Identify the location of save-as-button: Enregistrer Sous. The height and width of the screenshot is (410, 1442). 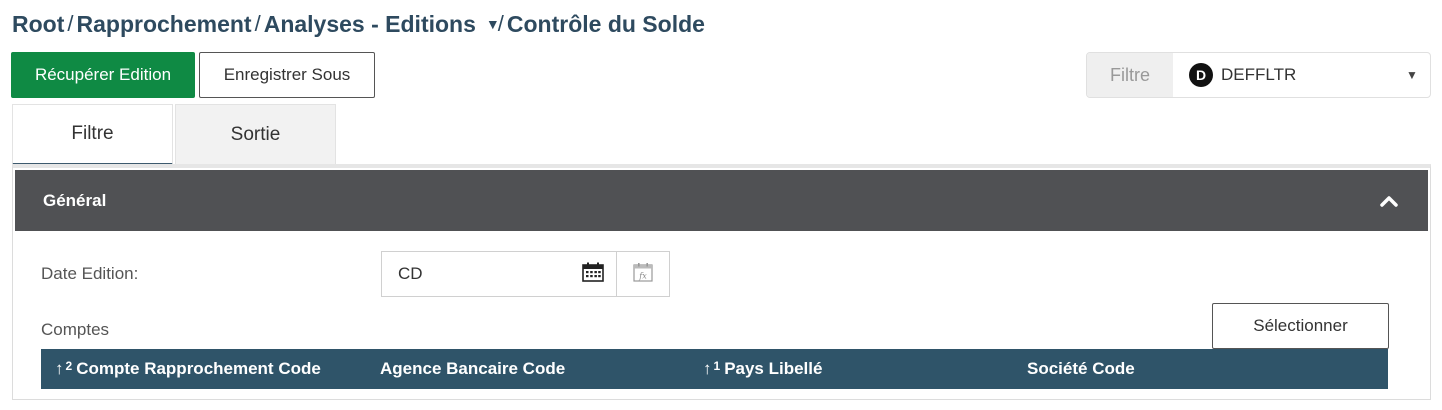
(287, 75).